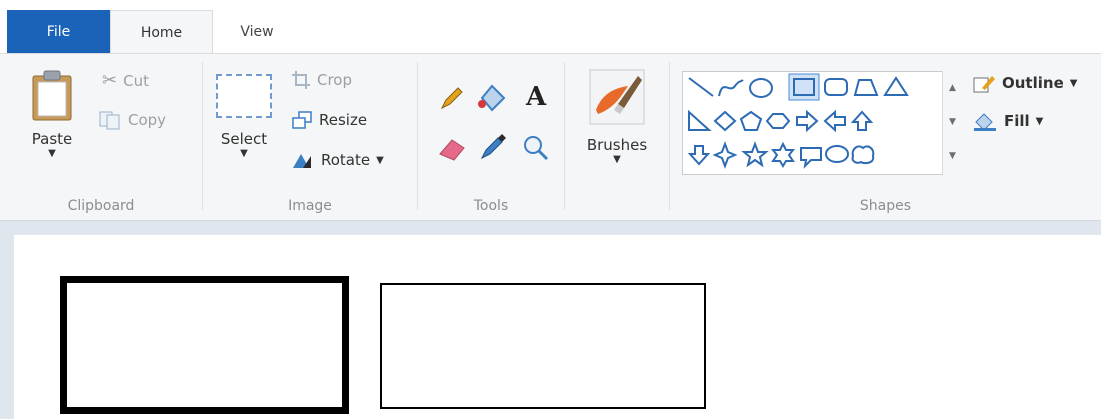 Image resolution: width=1101 pixels, height=419 pixels. What do you see at coordinates (543, 346) in the screenshot?
I see `thin-rectangle-shape` at bounding box center [543, 346].